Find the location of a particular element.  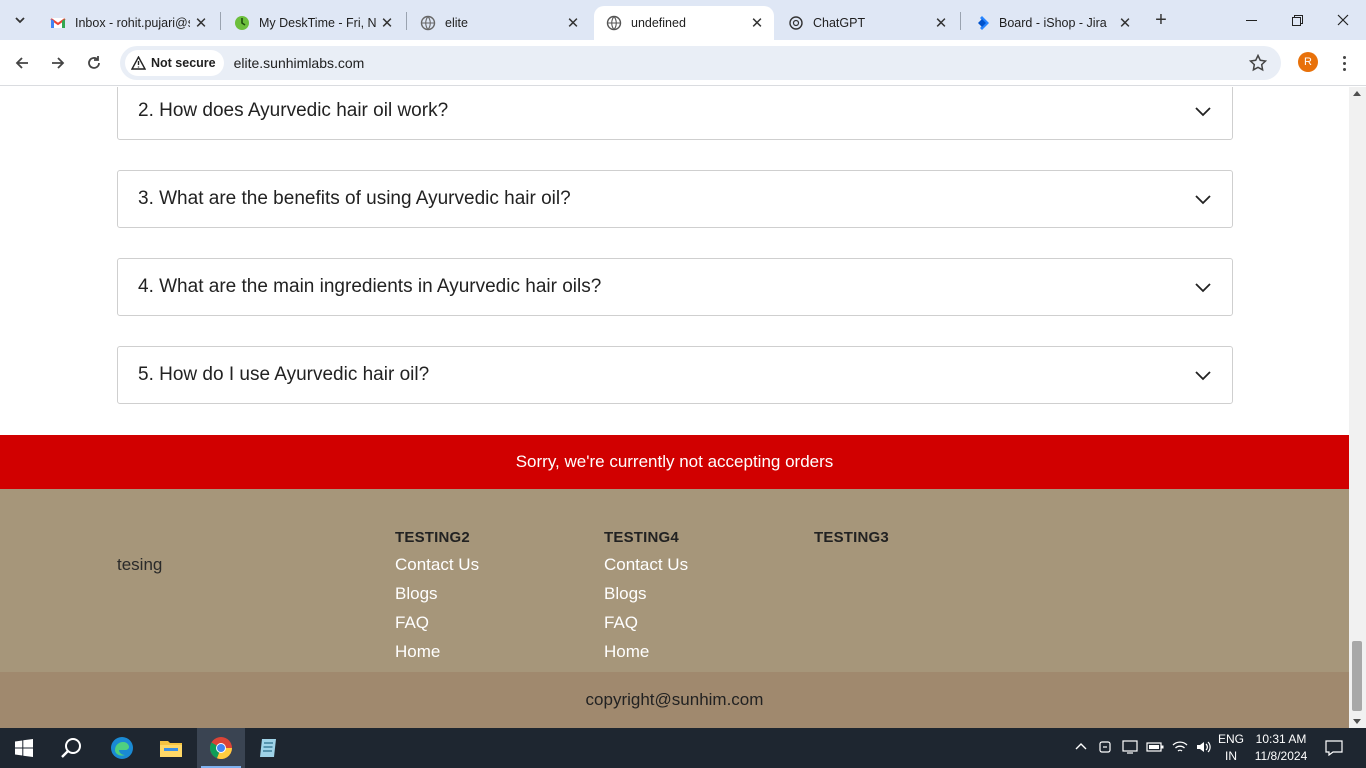

url-text: elite.sunhimlabs.com is located at coordinates (299, 63).